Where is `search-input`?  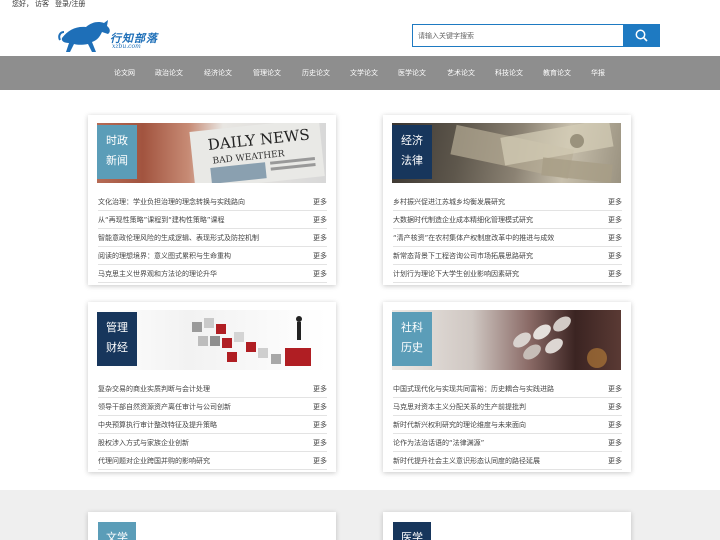 search-input is located at coordinates (518, 35).